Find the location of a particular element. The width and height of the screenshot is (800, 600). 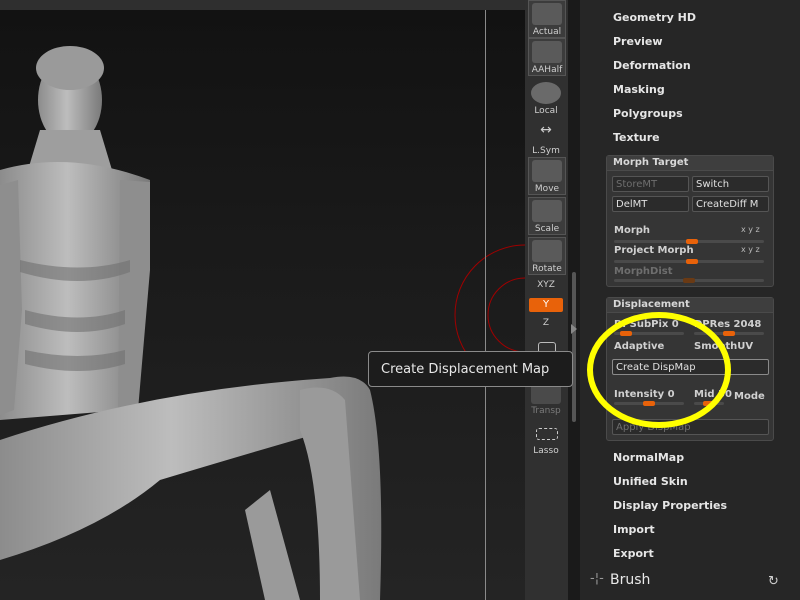

menu-normalmap: NormalMap is located at coordinates (648, 457).